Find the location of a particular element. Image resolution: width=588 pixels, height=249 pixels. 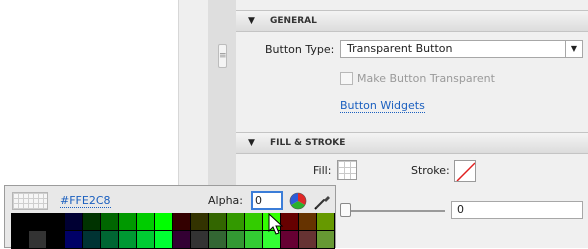

button-widgets-link: Button Widgets is located at coordinates (382, 106).